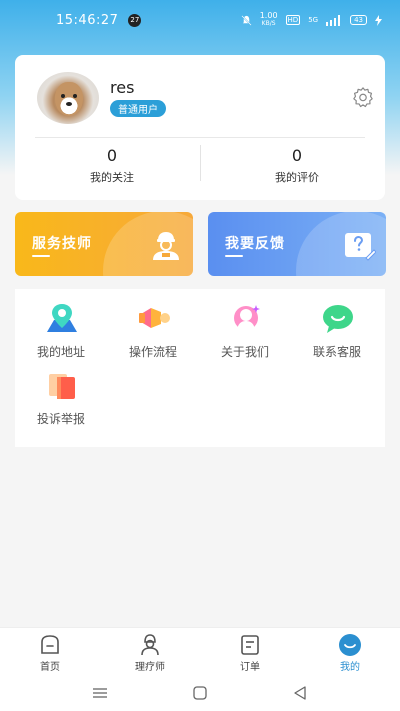  Describe the element at coordinates (244, 352) in the screenshot. I see `menu-label: 关于我们` at that location.